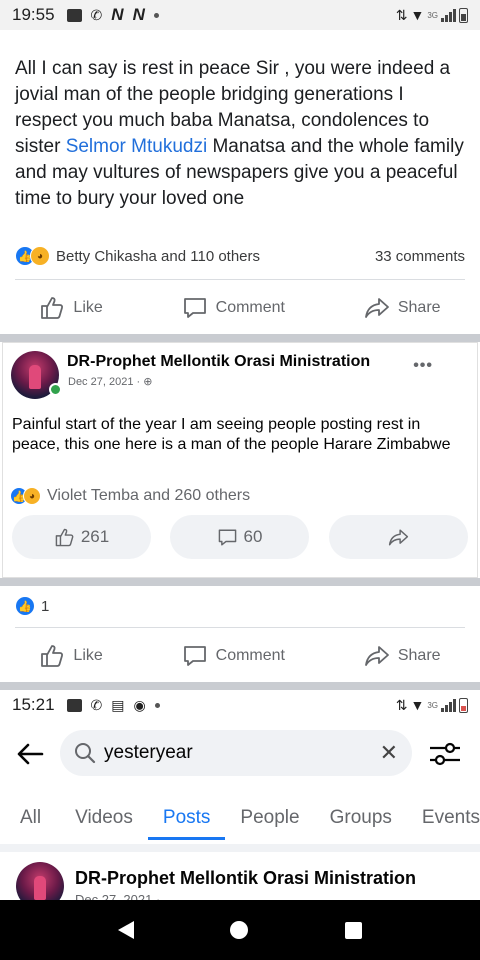 This screenshot has width=480, height=960. I want to click on status-bar-second: 15:21 ✆ ▤ ◉ ⇅ ▼ 3G, so click(240, 705).